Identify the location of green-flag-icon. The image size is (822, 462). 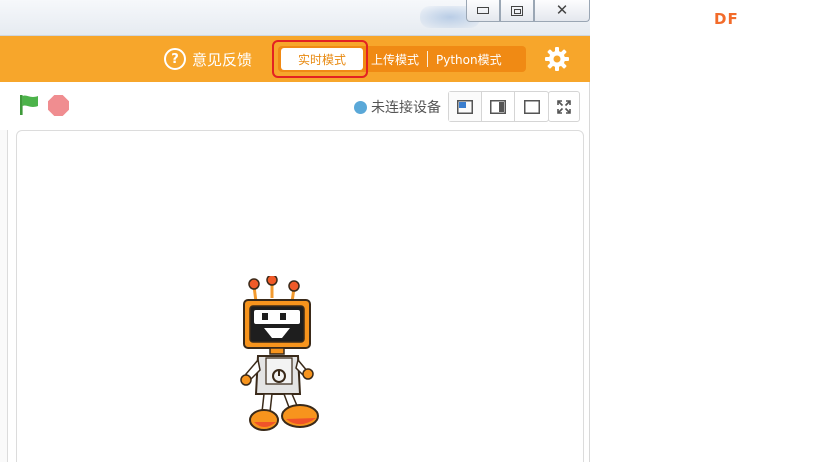
(29, 105).